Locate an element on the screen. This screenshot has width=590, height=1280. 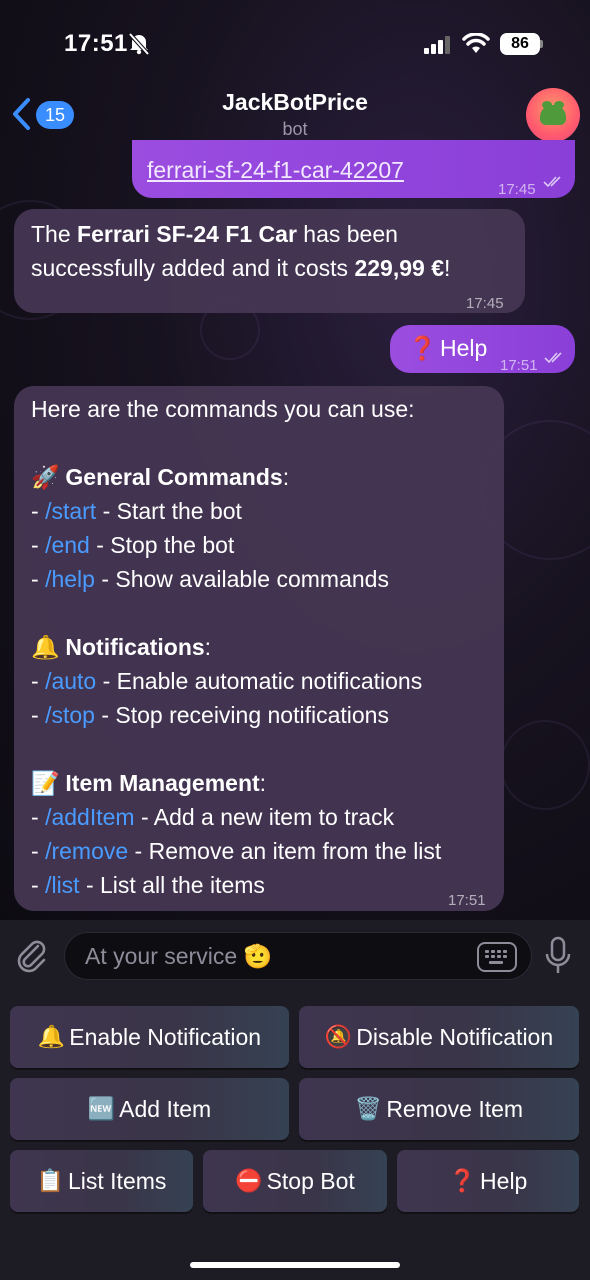
outgoing-help-message: ❓ Help 17:51 is located at coordinates (482, 349).